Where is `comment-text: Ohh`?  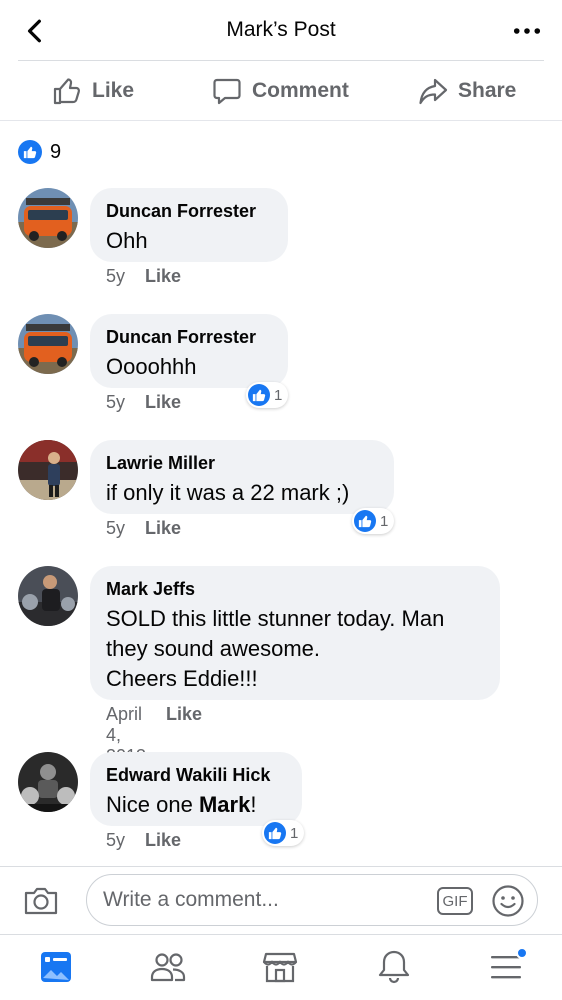 comment-text: Ohh is located at coordinates (127, 240).